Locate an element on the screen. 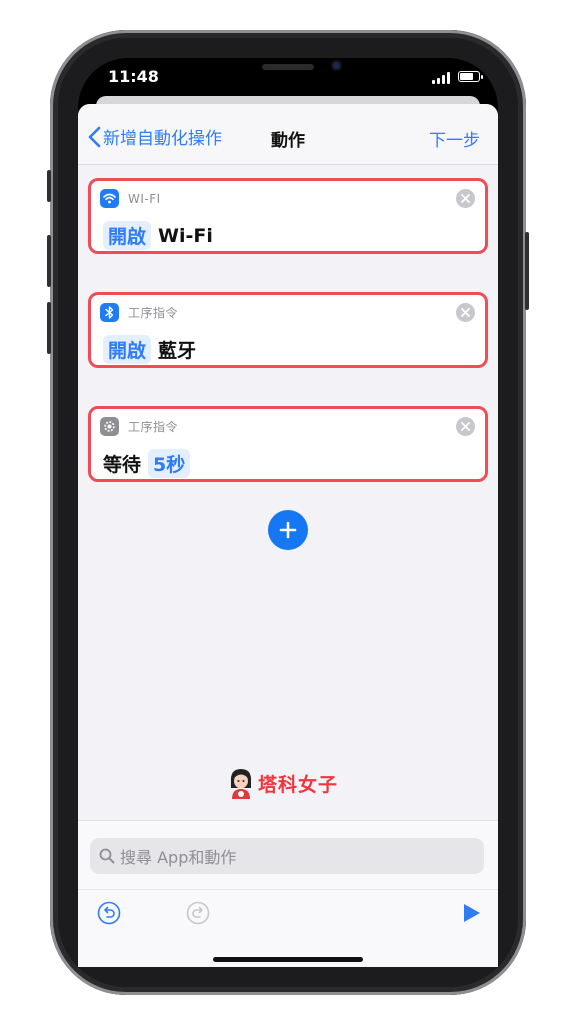 This screenshot has height=1024, width=576. action-object: Wi-Fi is located at coordinates (185, 235).